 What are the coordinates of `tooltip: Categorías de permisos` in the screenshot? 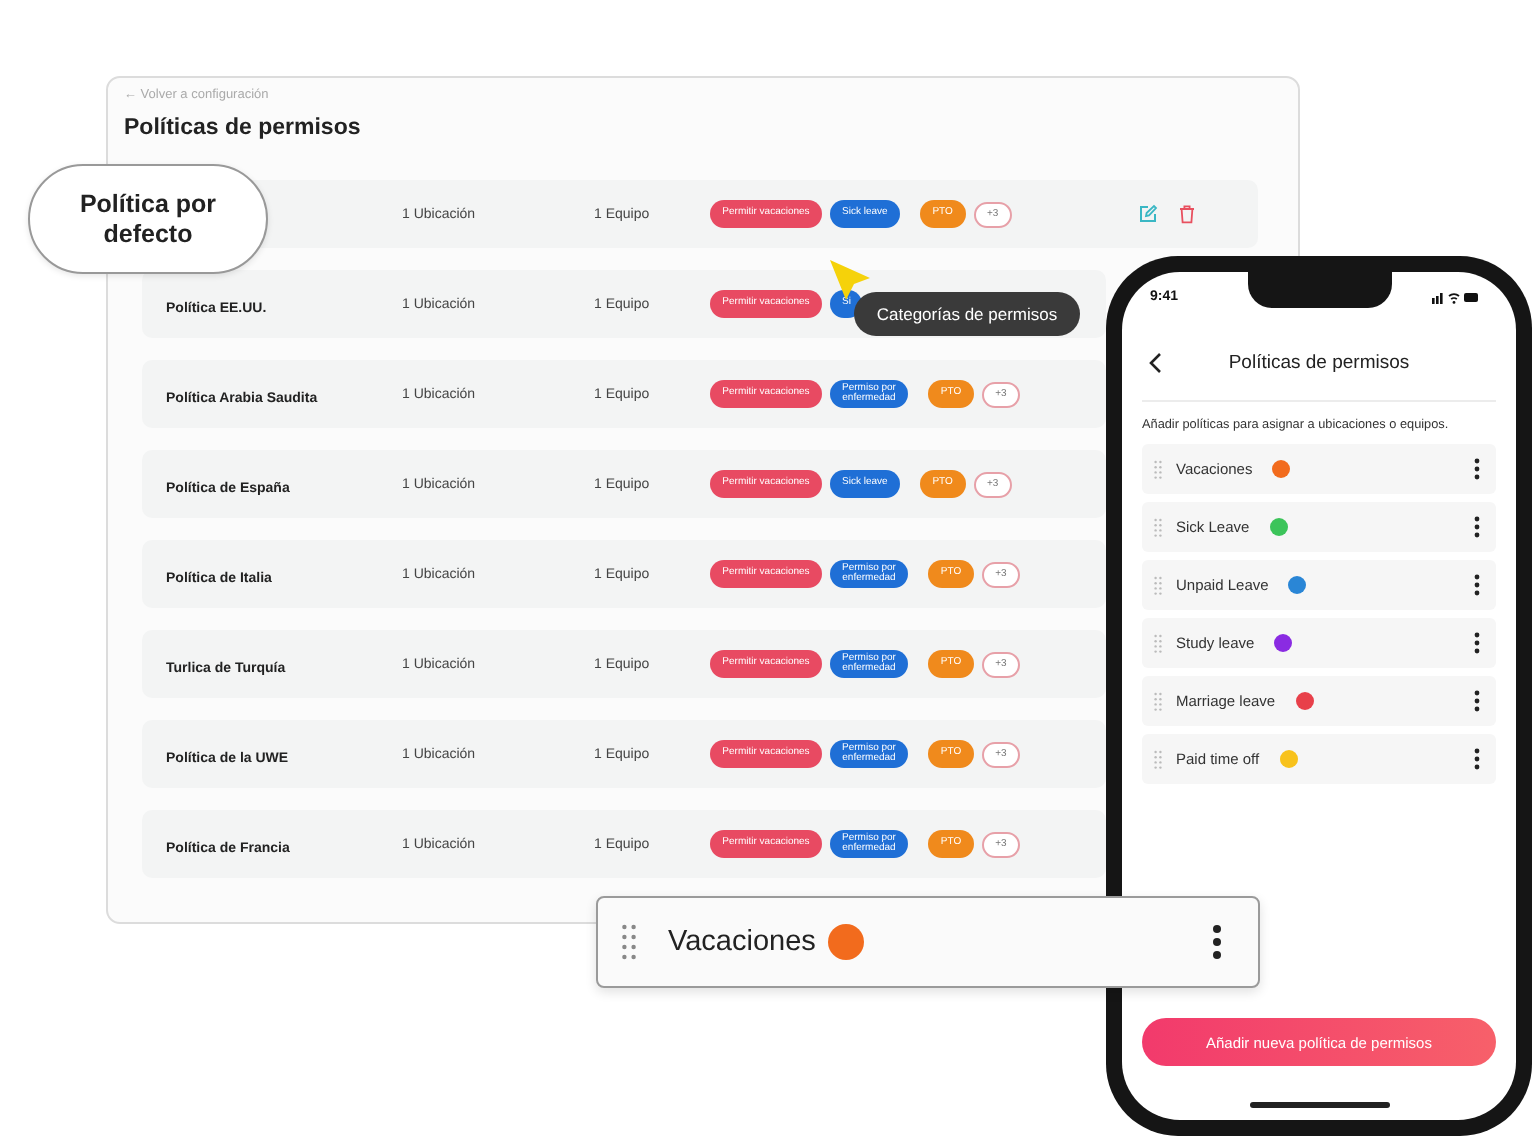 It's located at (967, 314).